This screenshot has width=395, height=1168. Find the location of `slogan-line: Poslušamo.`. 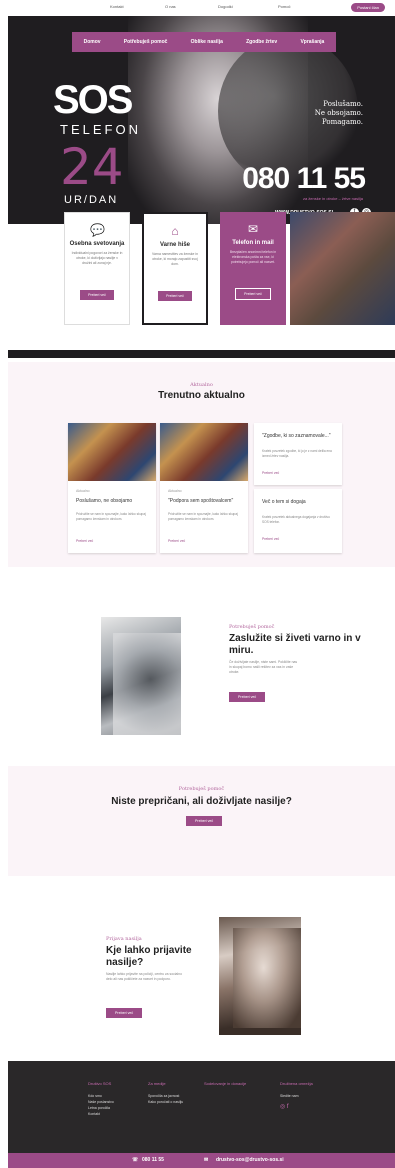

slogan-line: Poslušamo. is located at coordinates (343, 104).